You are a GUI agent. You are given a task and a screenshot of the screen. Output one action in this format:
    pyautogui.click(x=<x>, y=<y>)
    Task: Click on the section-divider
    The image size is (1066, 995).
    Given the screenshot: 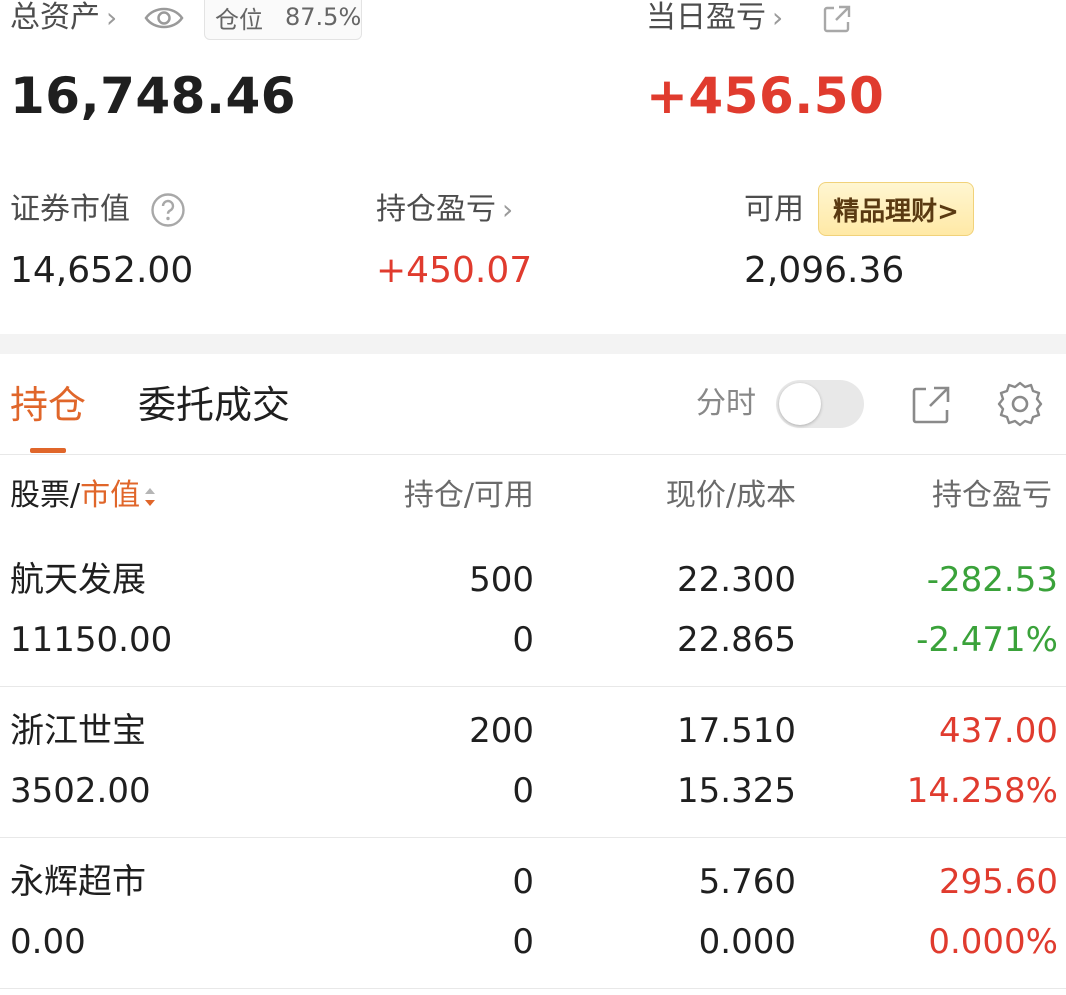 What is the action you would take?
    pyautogui.click(x=533, y=344)
    